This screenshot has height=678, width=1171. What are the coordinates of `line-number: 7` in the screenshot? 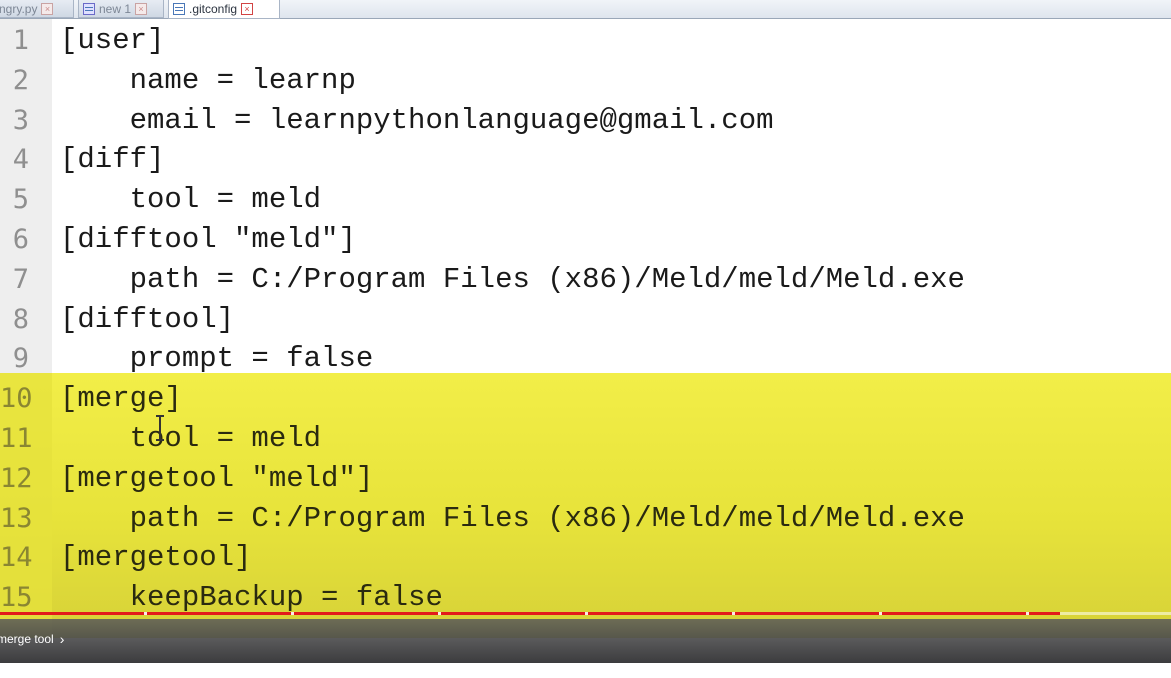 It's located at (20, 279).